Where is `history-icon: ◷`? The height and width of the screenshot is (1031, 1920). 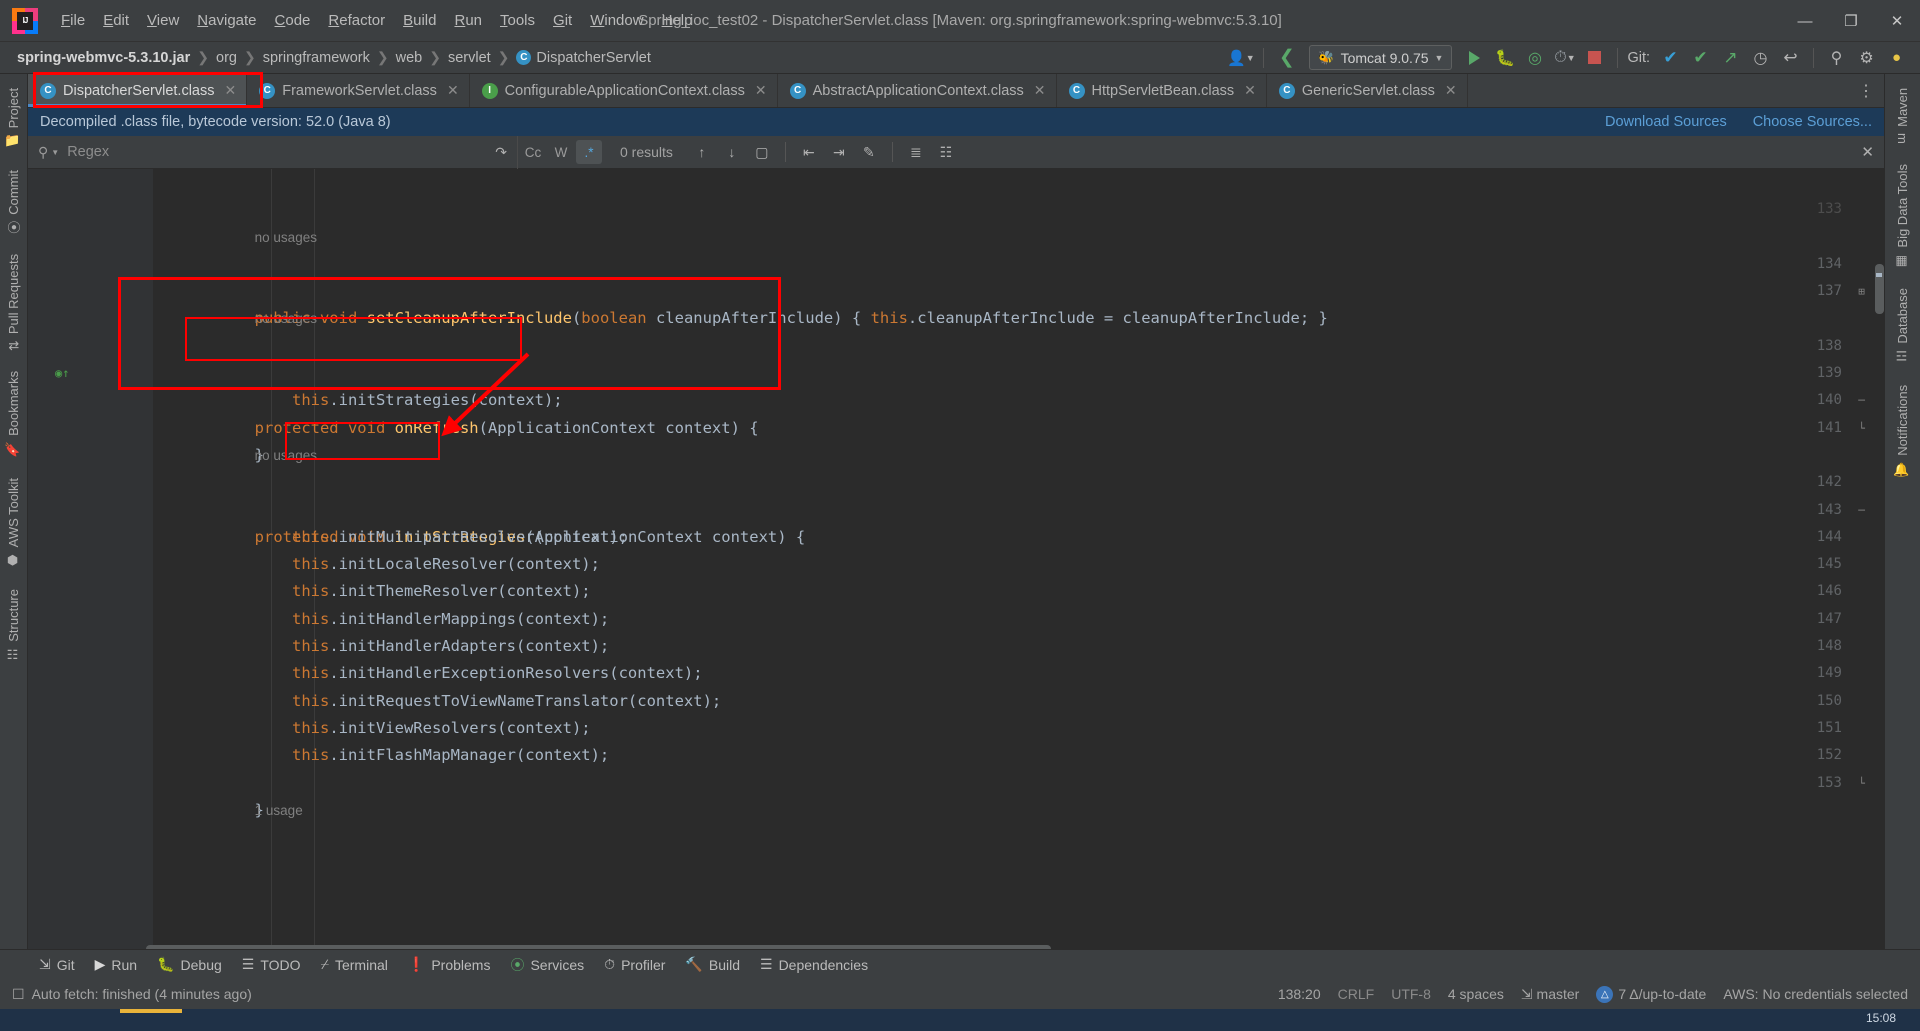
history-icon: ◷ is located at coordinates (1760, 57).